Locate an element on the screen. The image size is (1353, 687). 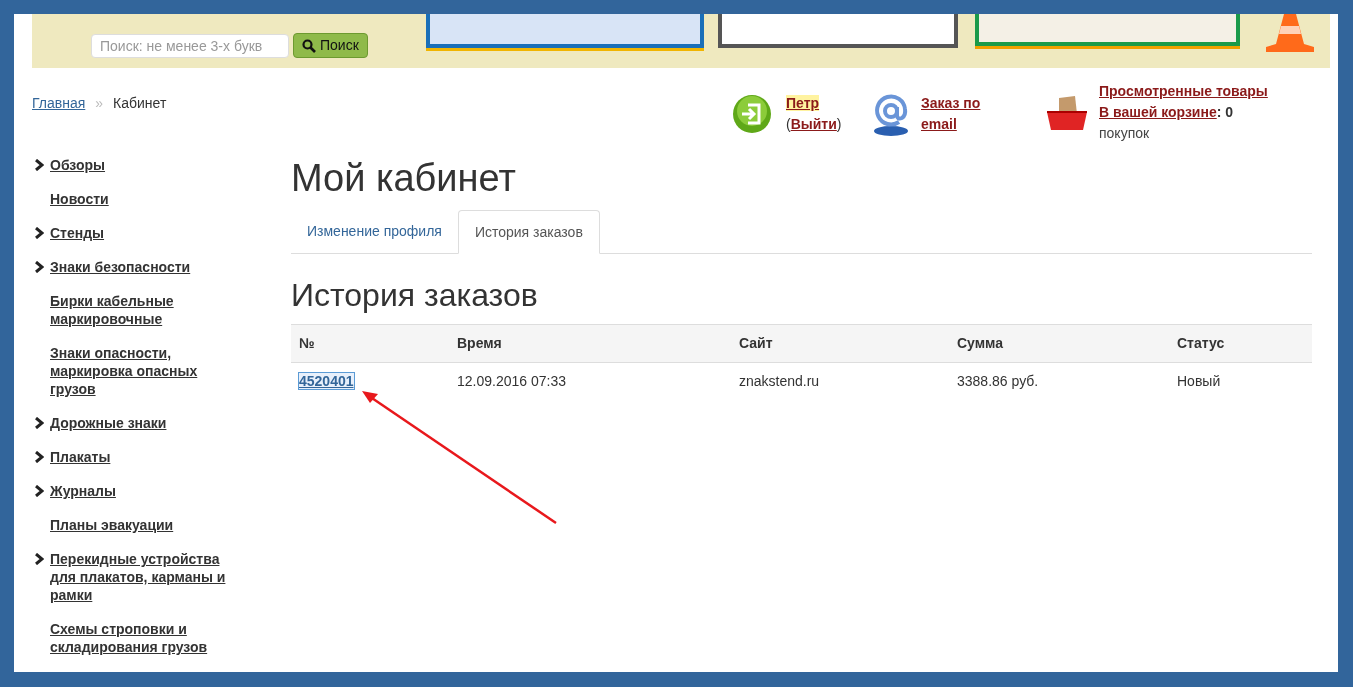
table-cell: 3388.86 руб. is located at coordinates (1059, 381).